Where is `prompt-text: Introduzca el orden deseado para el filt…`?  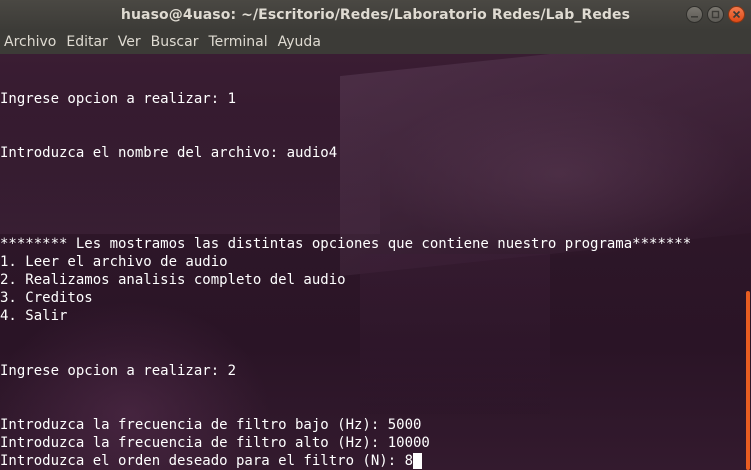
prompt-text: Introduzca el orden deseado para el filt… is located at coordinates (207, 461).